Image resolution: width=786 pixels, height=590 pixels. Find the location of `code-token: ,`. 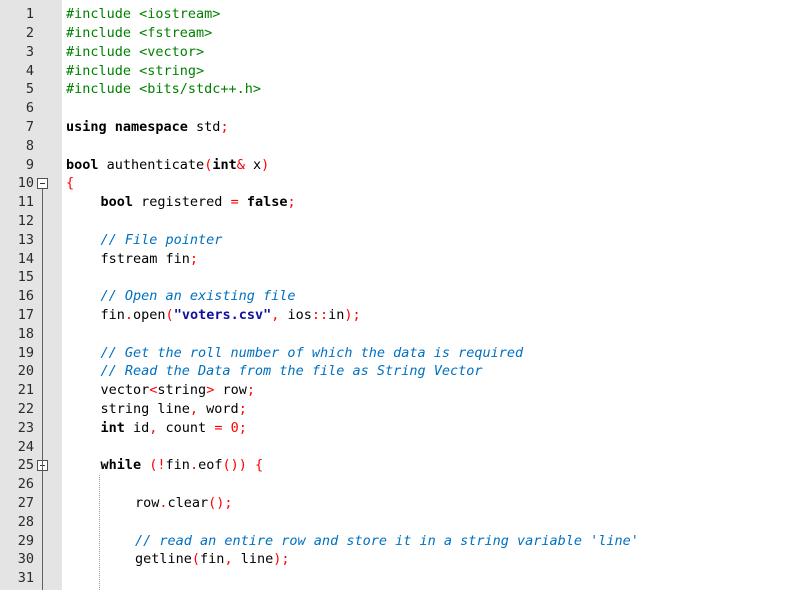

code-token: , is located at coordinates (228, 559).